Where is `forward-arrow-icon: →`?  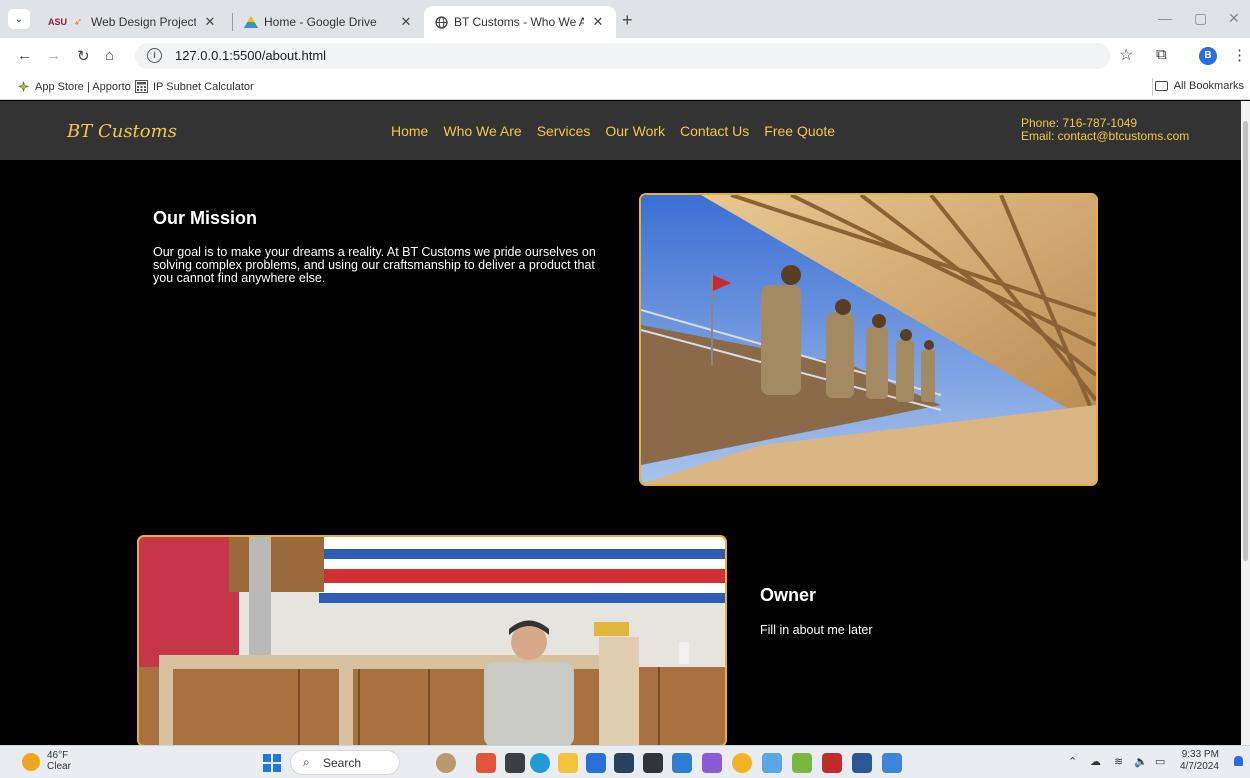
forward-arrow-icon: → is located at coordinates (53, 55).